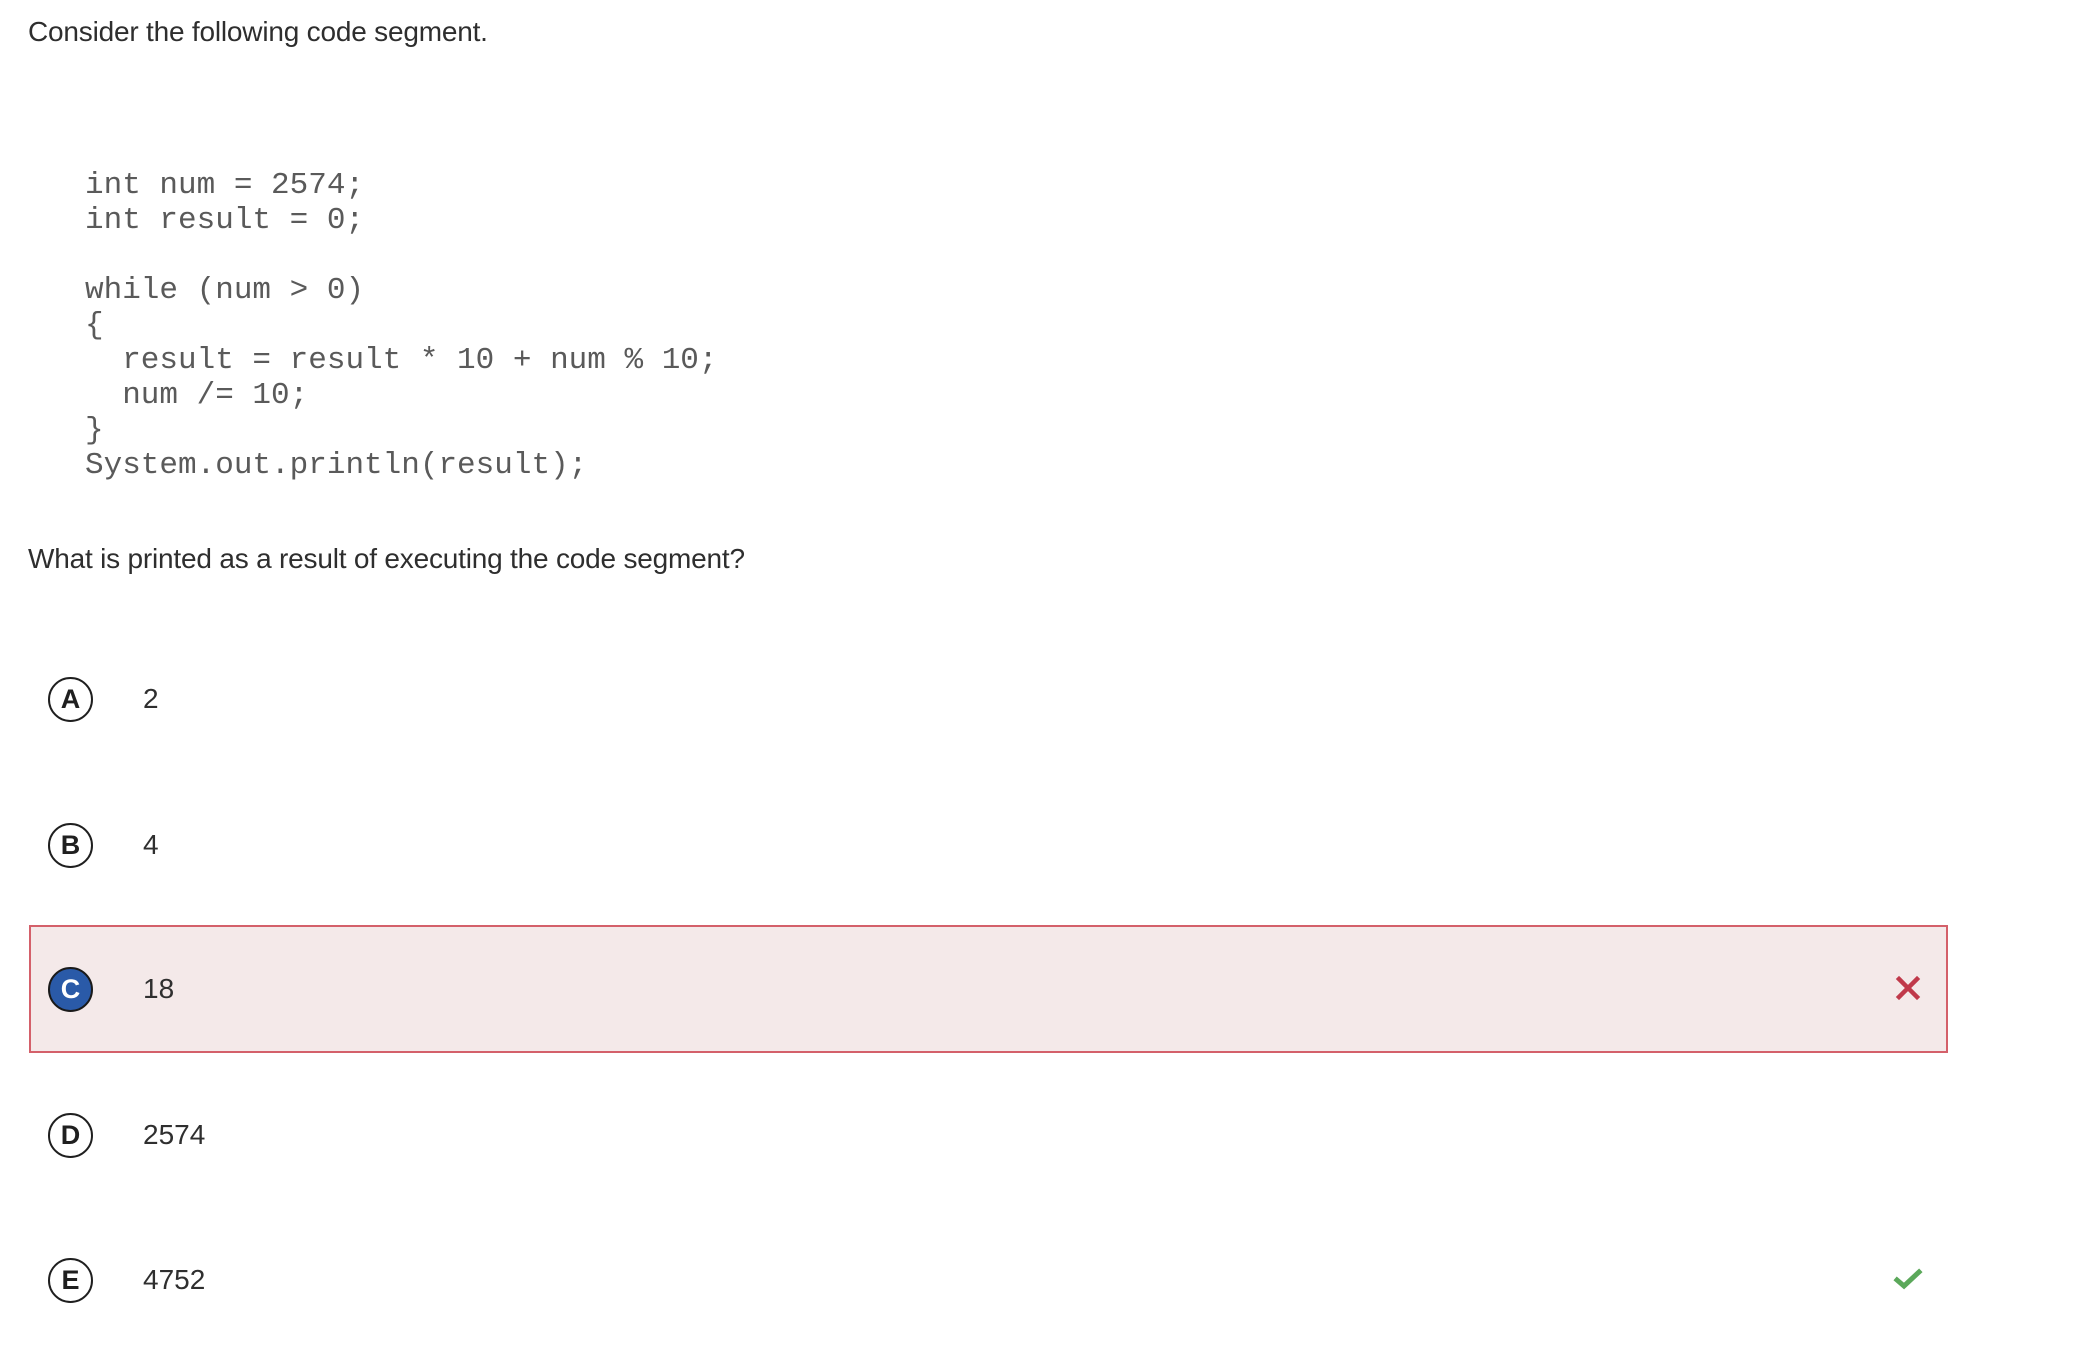  Describe the element at coordinates (336, 465) in the screenshot. I see `code-line: System.out.println(result);` at that location.